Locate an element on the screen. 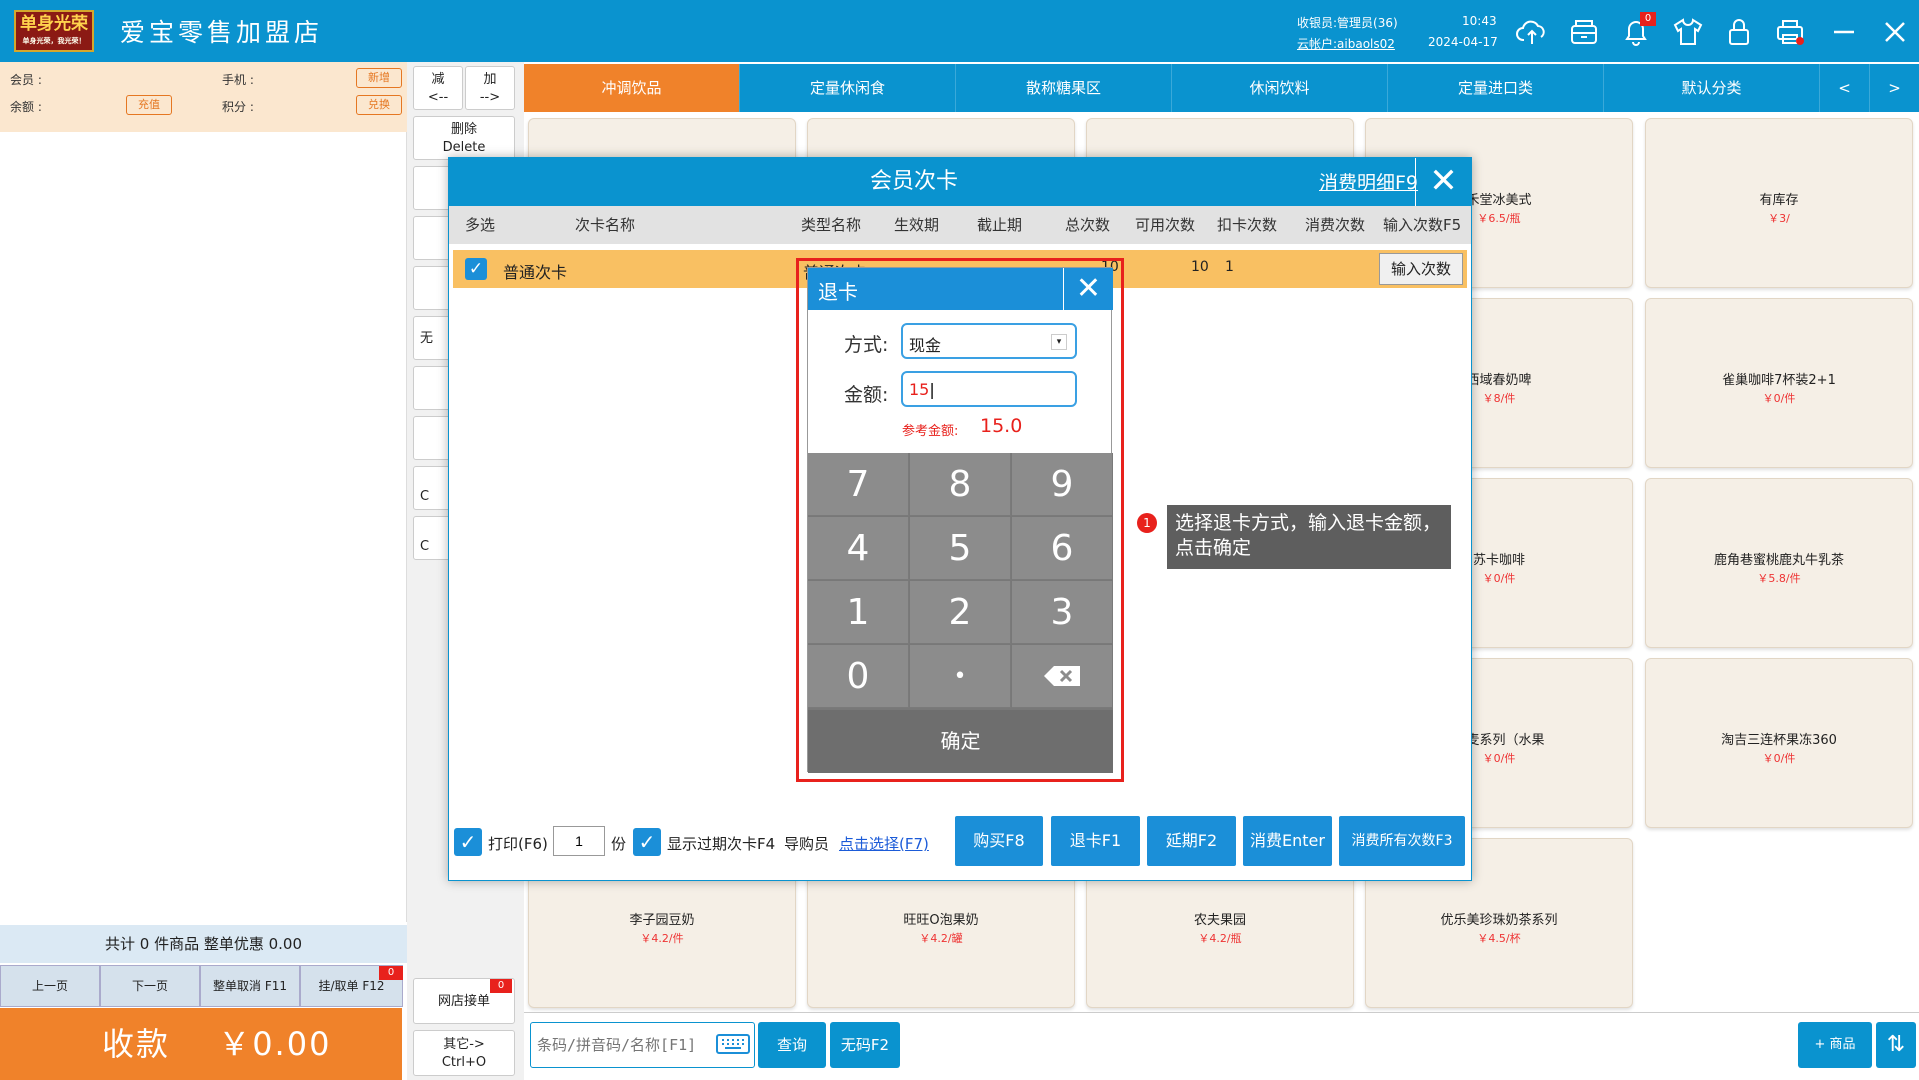 This screenshot has width=1919, height=1080. copies-input is located at coordinates (579, 841).